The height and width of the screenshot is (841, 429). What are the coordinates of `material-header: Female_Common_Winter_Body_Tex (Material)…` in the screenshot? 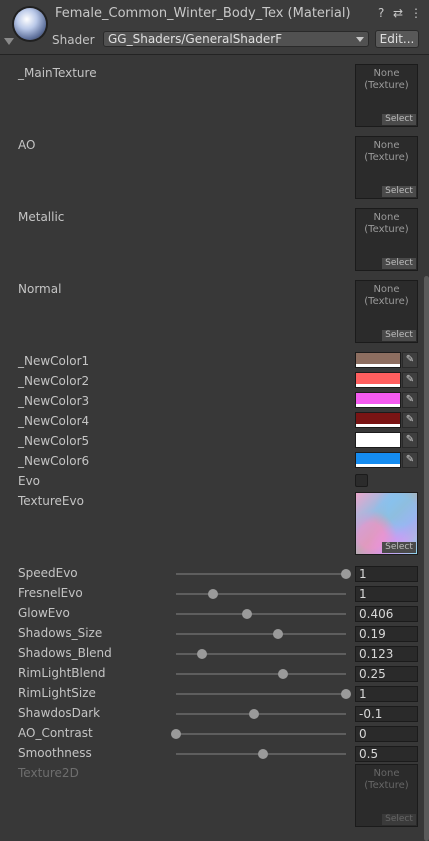 It's located at (214, 27).